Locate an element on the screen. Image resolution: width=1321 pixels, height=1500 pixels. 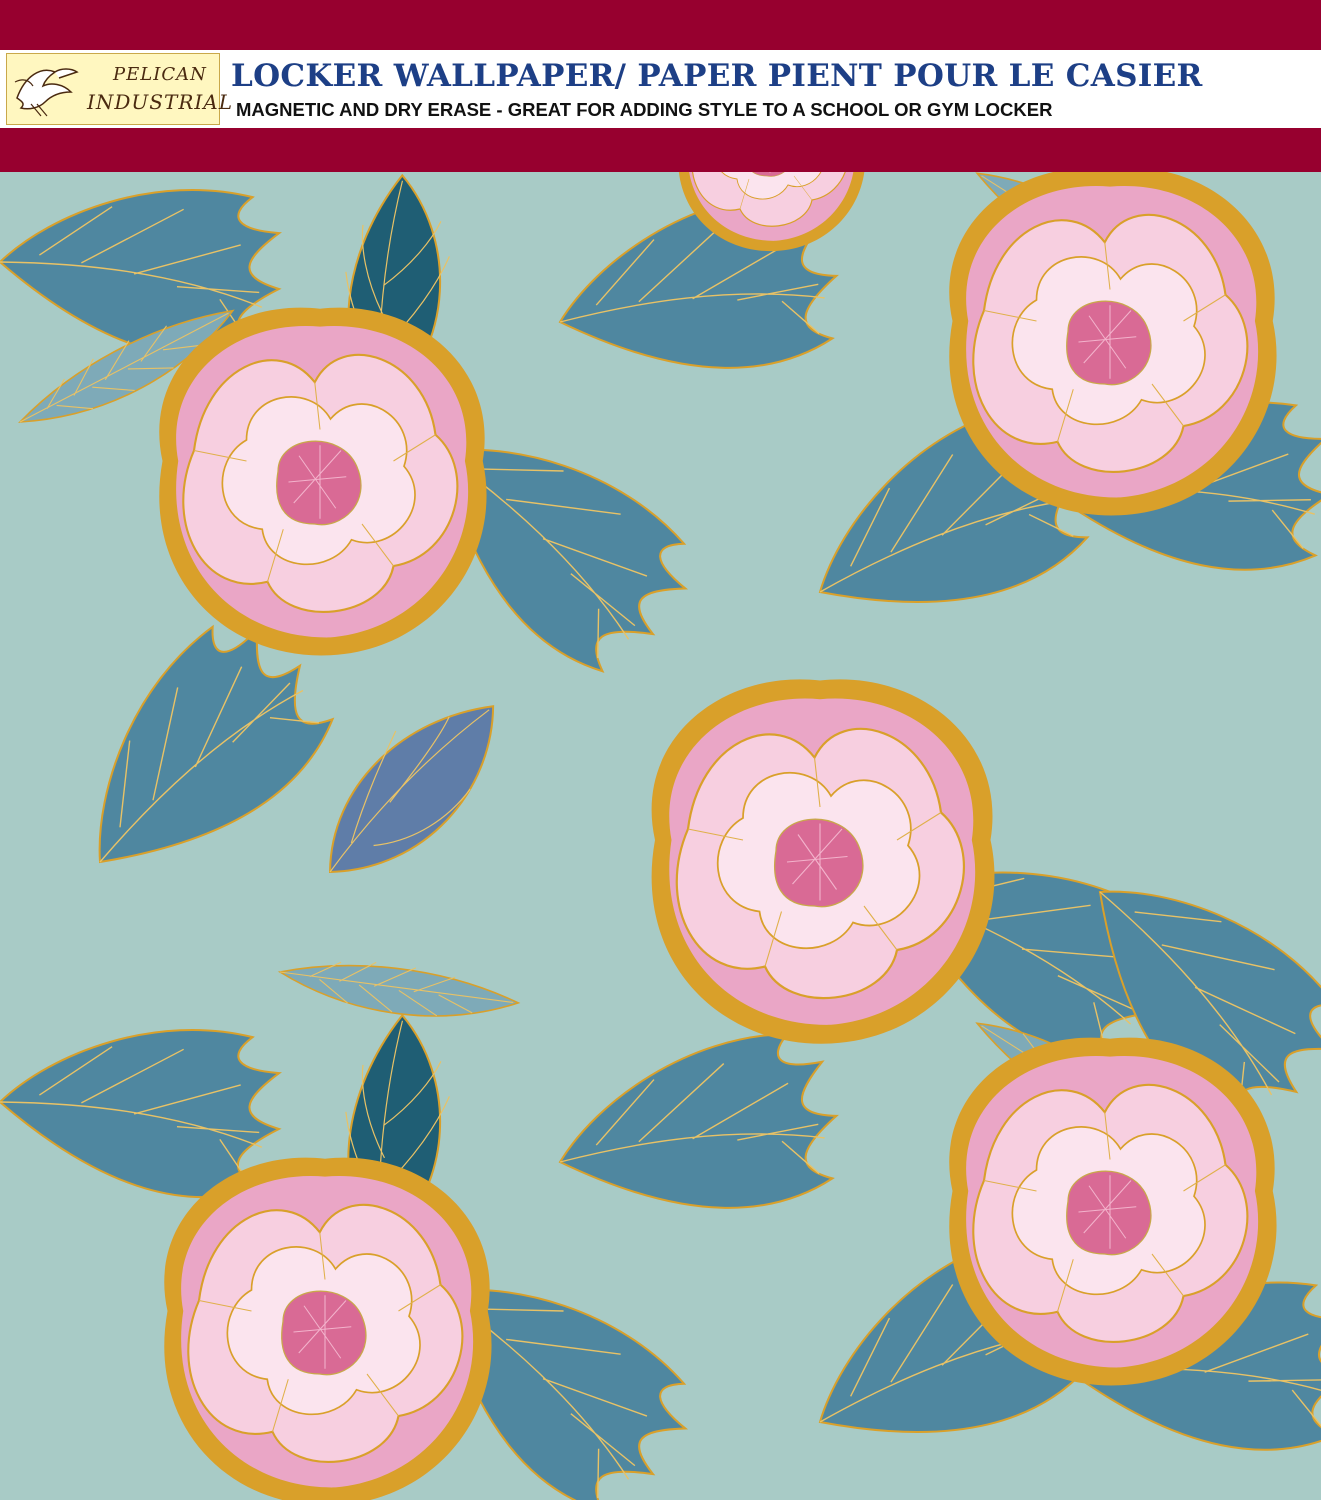
pelican-icon is located at coordinates (46, 92).